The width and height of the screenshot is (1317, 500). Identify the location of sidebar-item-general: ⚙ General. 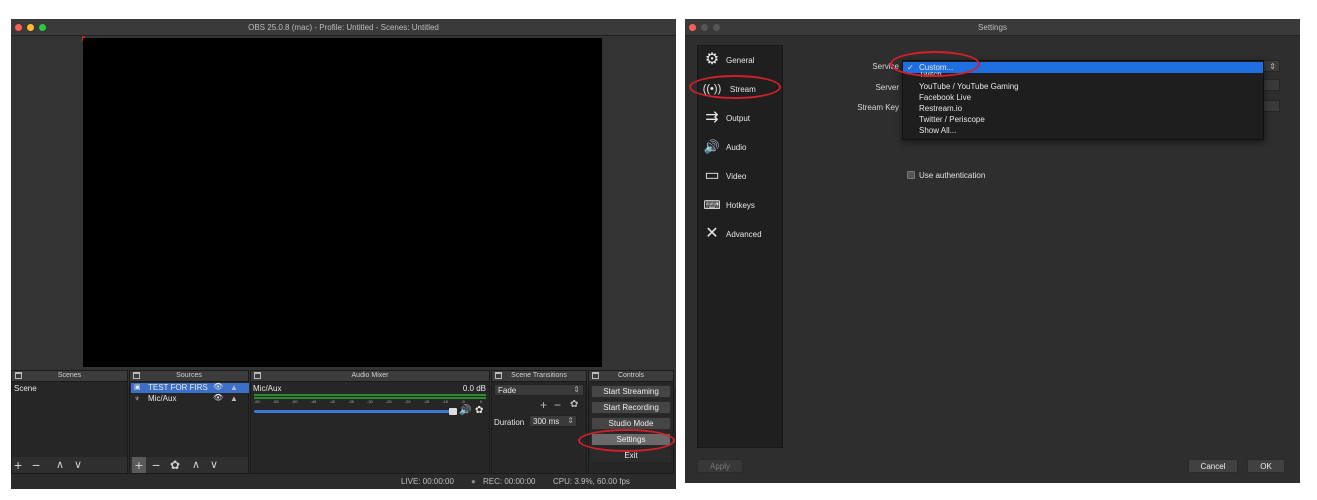
(741, 60).